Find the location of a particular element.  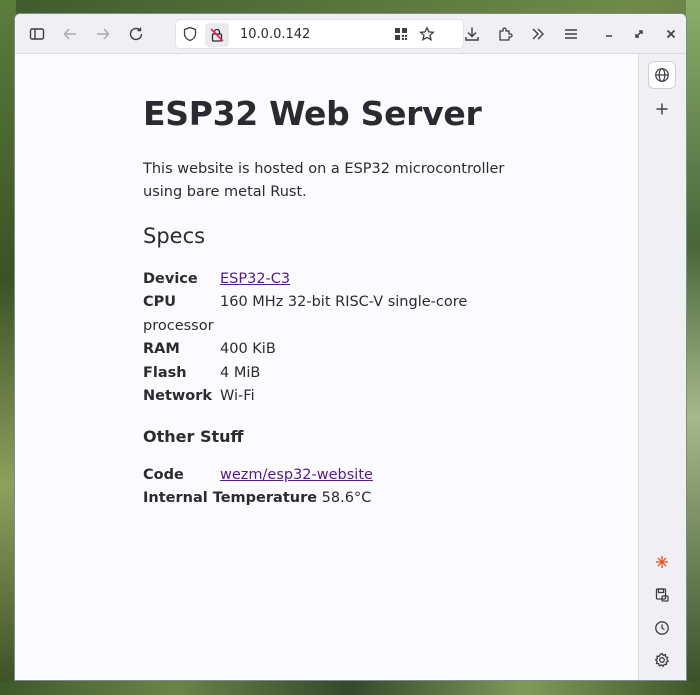

back-arrow-icon is located at coordinates (70, 34).